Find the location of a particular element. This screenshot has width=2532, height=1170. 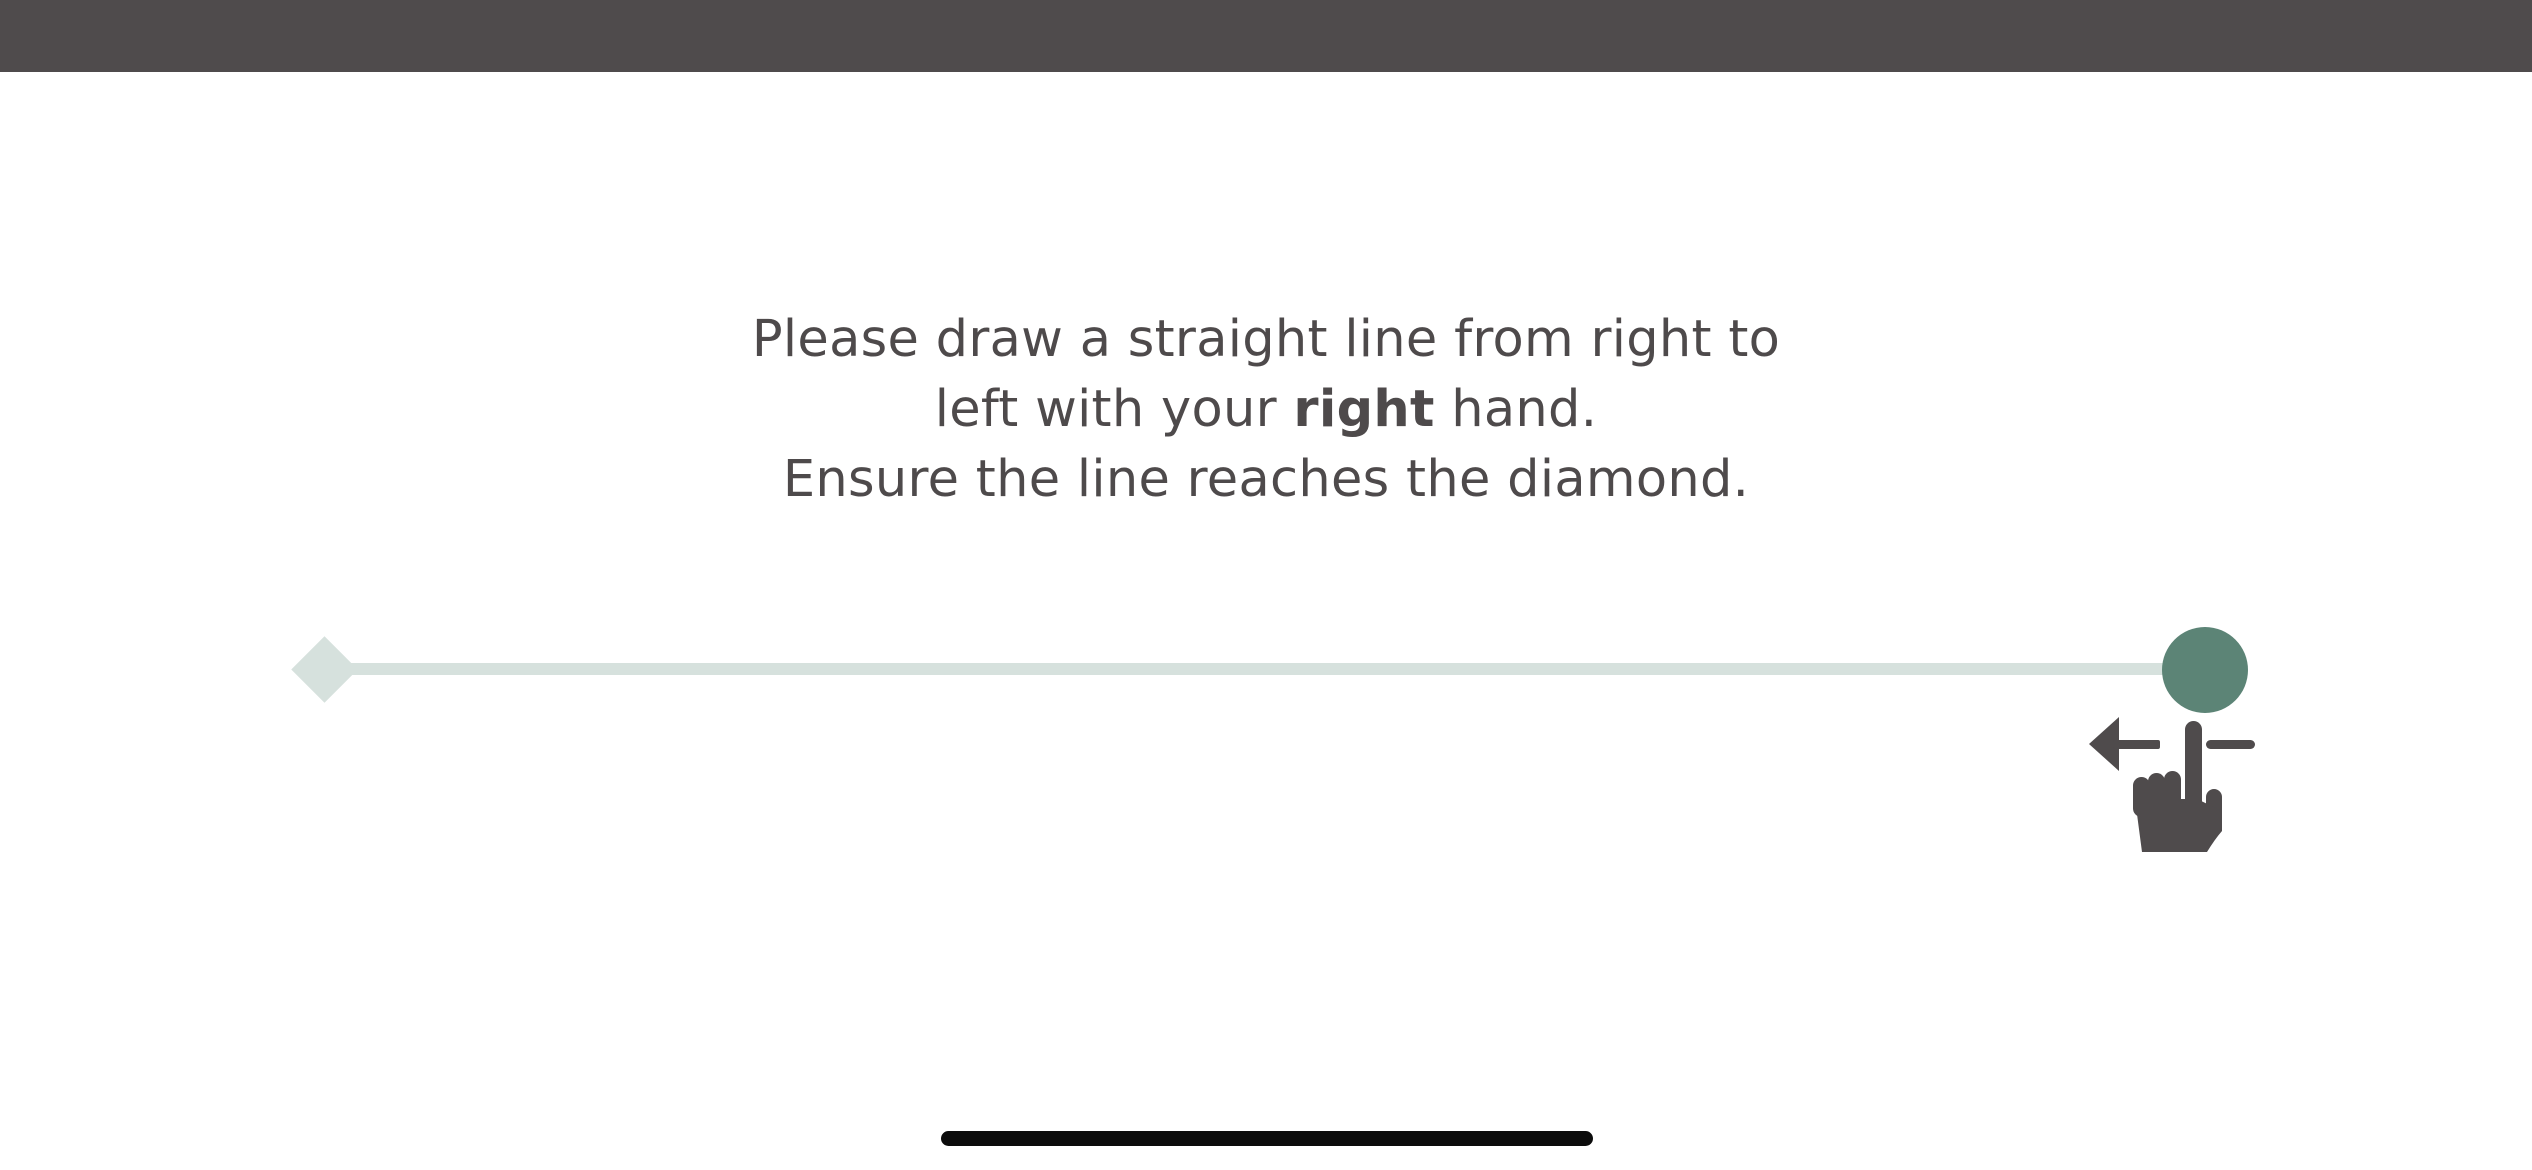

instruction-line-2-end: hand. is located at coordinates (1516, 409).